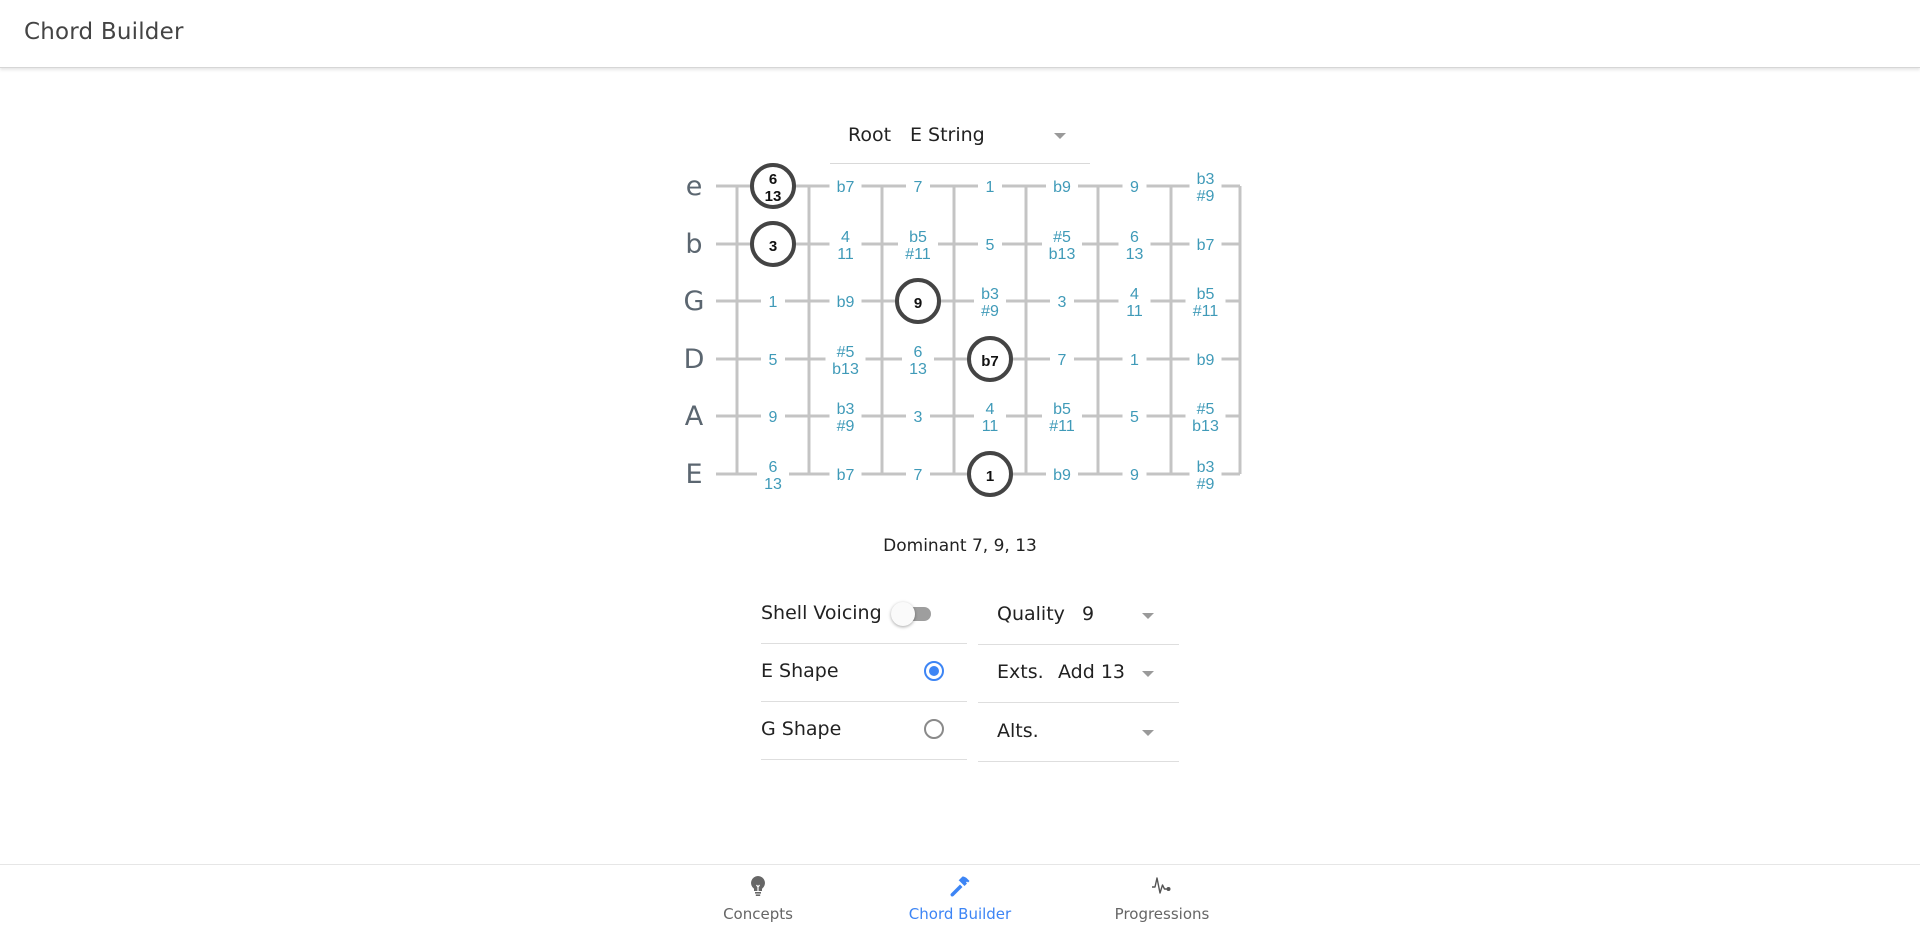 Image resolution: width=1920 pixels, height=931 pixels. Describe the element at coordinates (903, 614) in the screenshot. I see `toggle-thumb` at that location.